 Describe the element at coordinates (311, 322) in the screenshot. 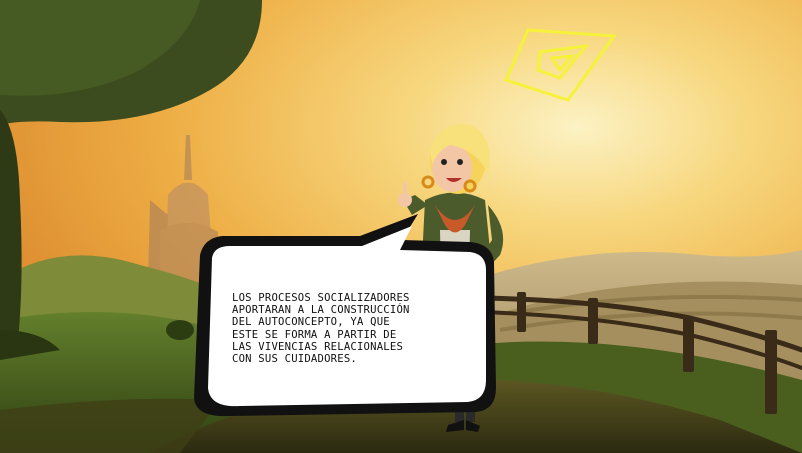

I see `bubble-line: DEL AUTOCONCEPTO, YA QUE` at that location.